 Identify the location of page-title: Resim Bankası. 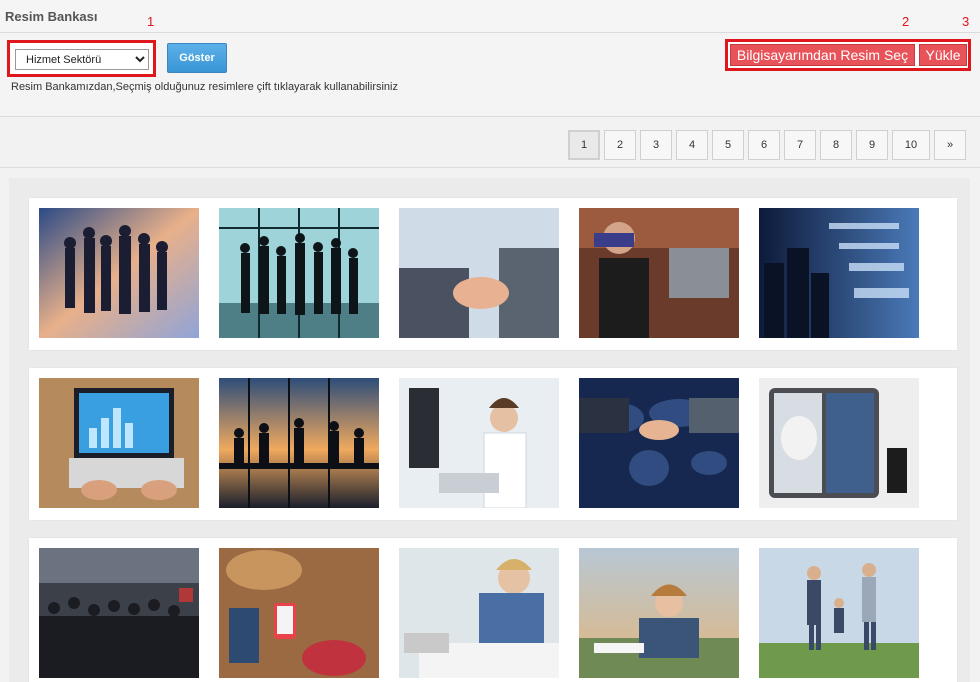
(51, 16).